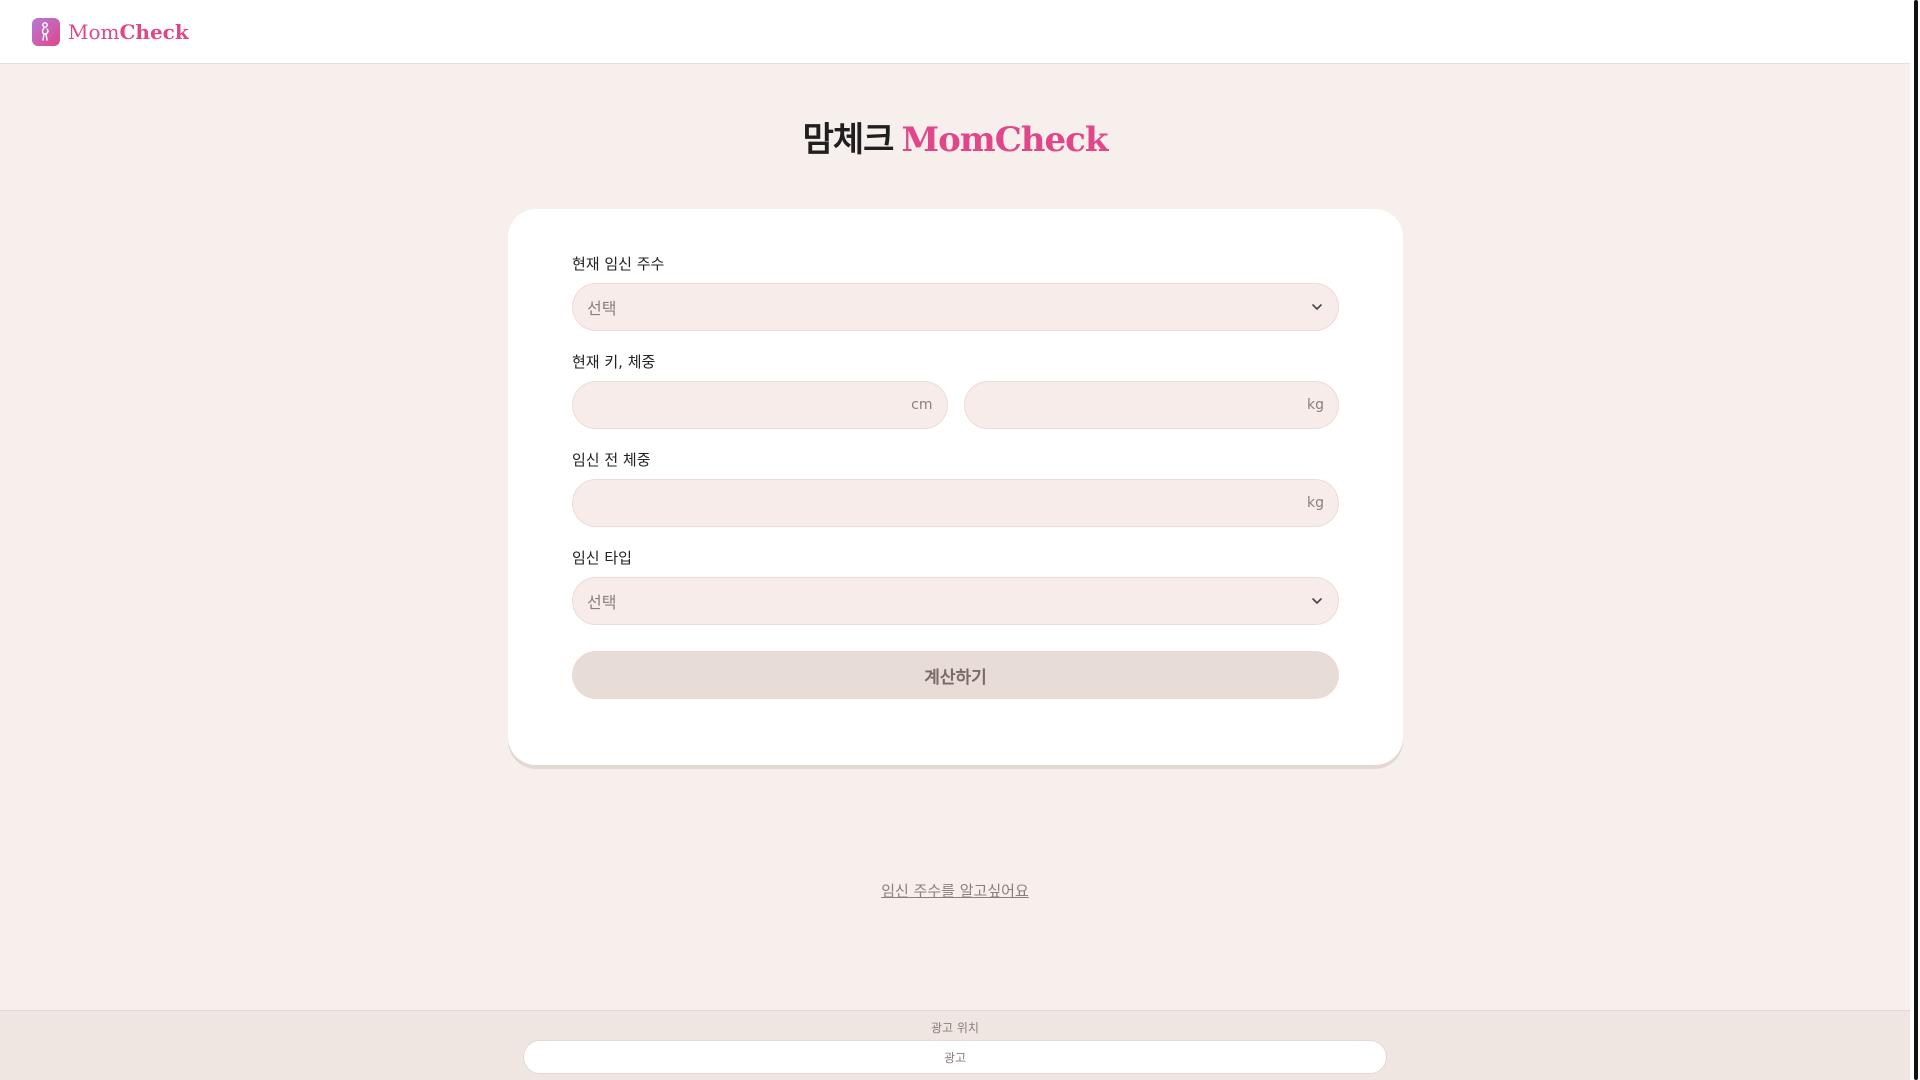  I want to click on scrollbar-thumb, so click(1916, 540).